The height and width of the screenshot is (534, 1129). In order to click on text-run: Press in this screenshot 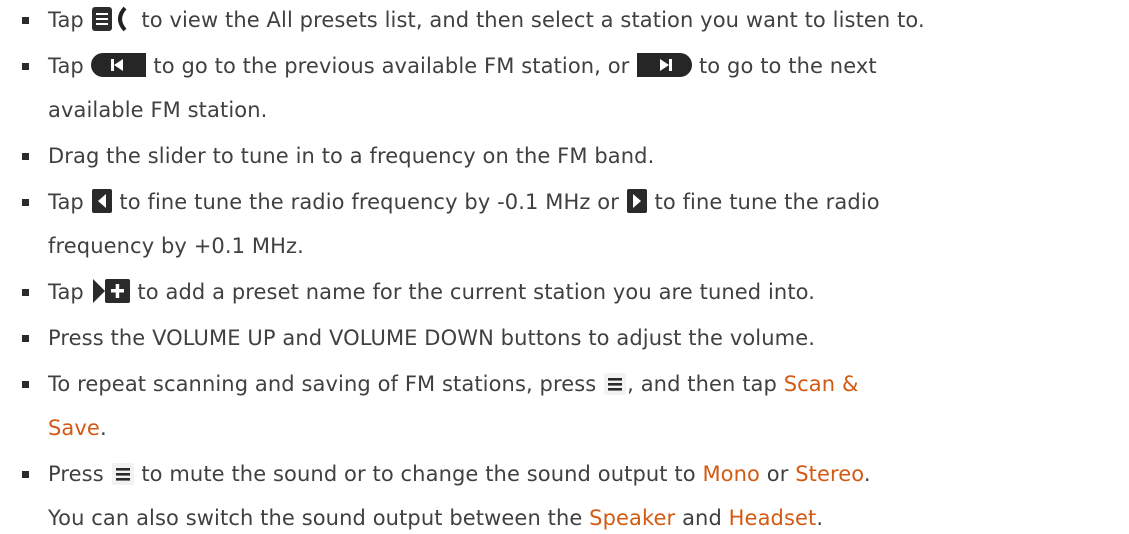, I will do `click(79, 474)`.